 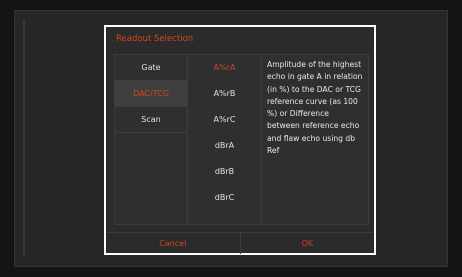 What do you see at coordinates (151, 68) in the screenshot?
I see `category-gate: Gate` at bounding box center [151, 68].